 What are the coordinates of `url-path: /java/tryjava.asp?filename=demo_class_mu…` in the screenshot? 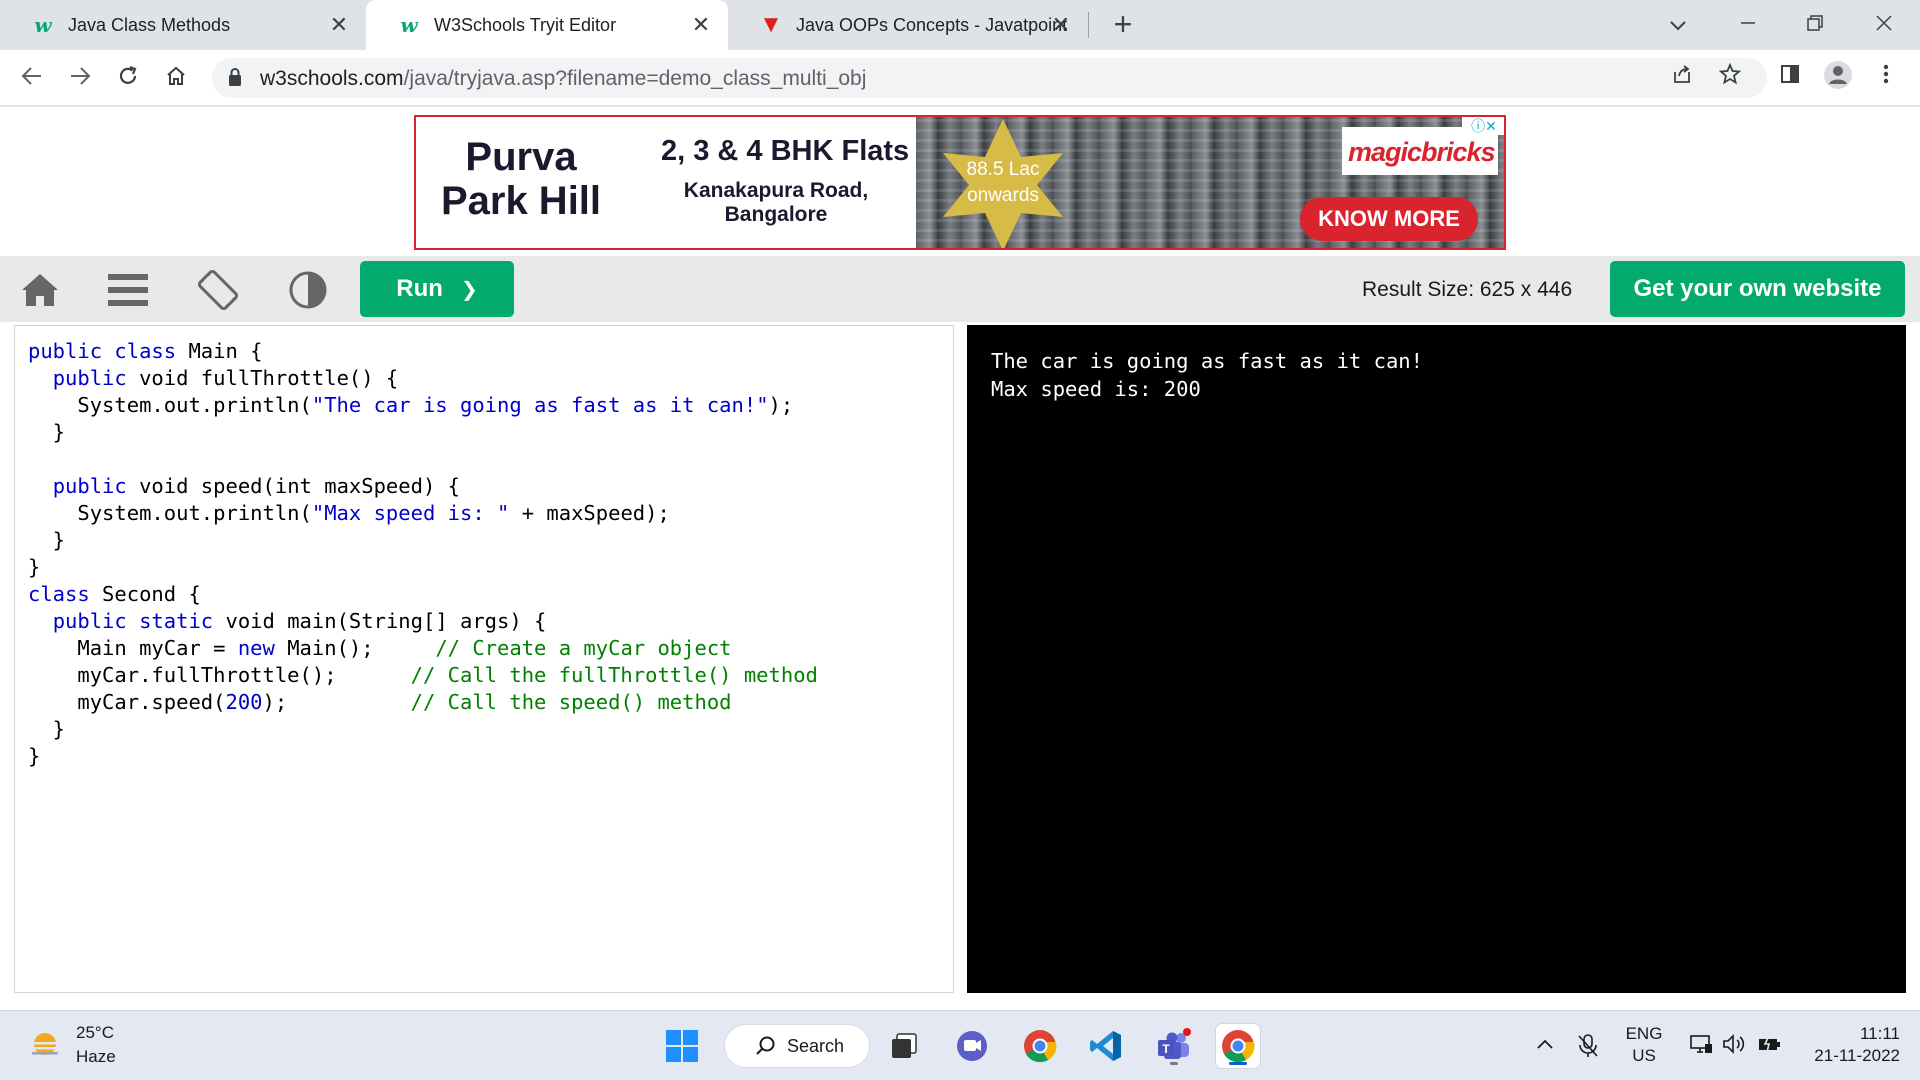 It's located at (635, 78).